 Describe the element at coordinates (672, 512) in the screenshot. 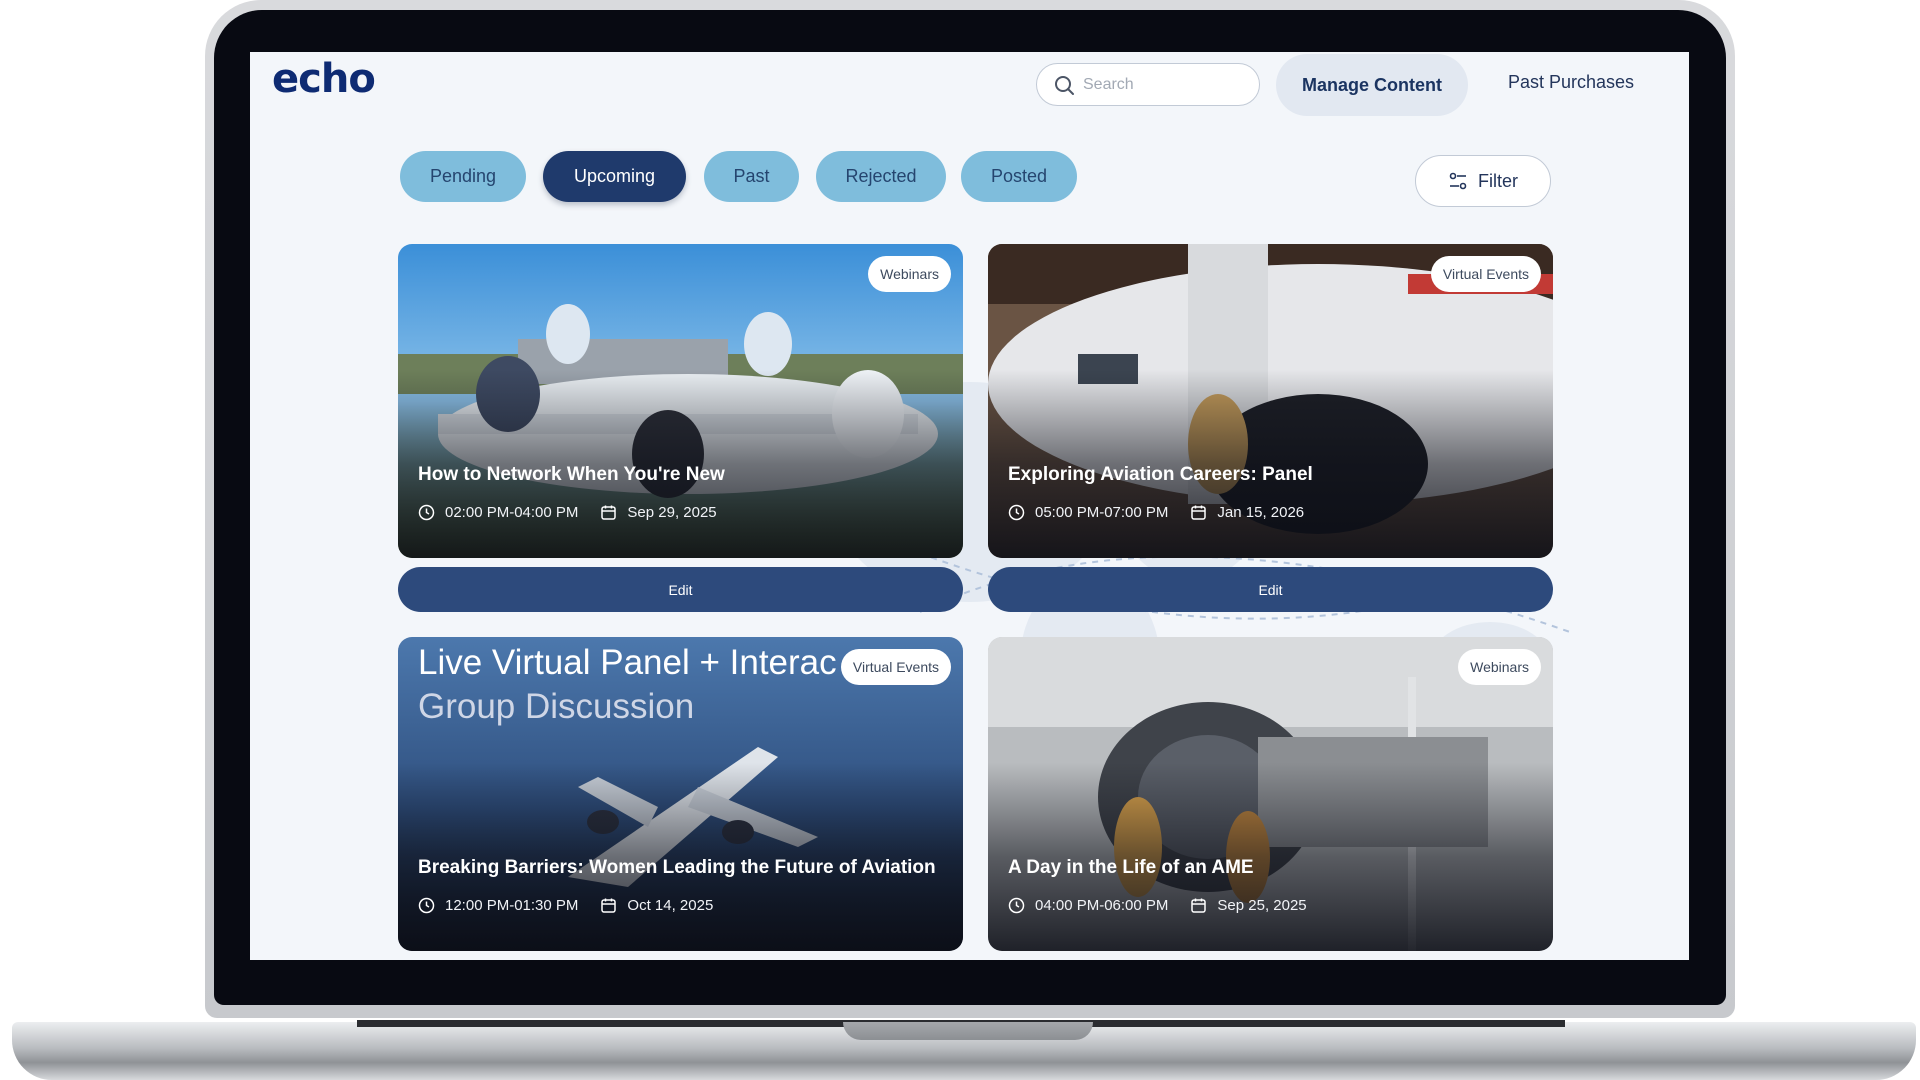

I see `card-date: Sep 29, 2025` at that location.